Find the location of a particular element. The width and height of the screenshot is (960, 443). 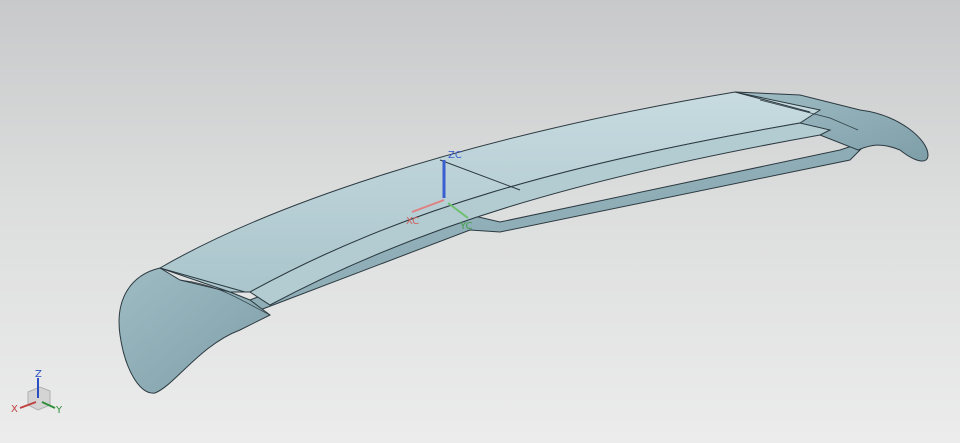

view-triad: Z X Y is located at coordinates (37, 392).